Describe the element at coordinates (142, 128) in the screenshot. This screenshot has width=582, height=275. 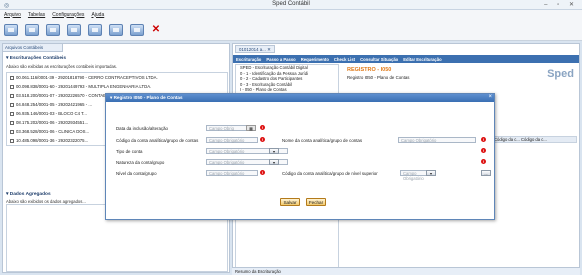
I see `label-date: Data da inclusão/alteração` at that location.